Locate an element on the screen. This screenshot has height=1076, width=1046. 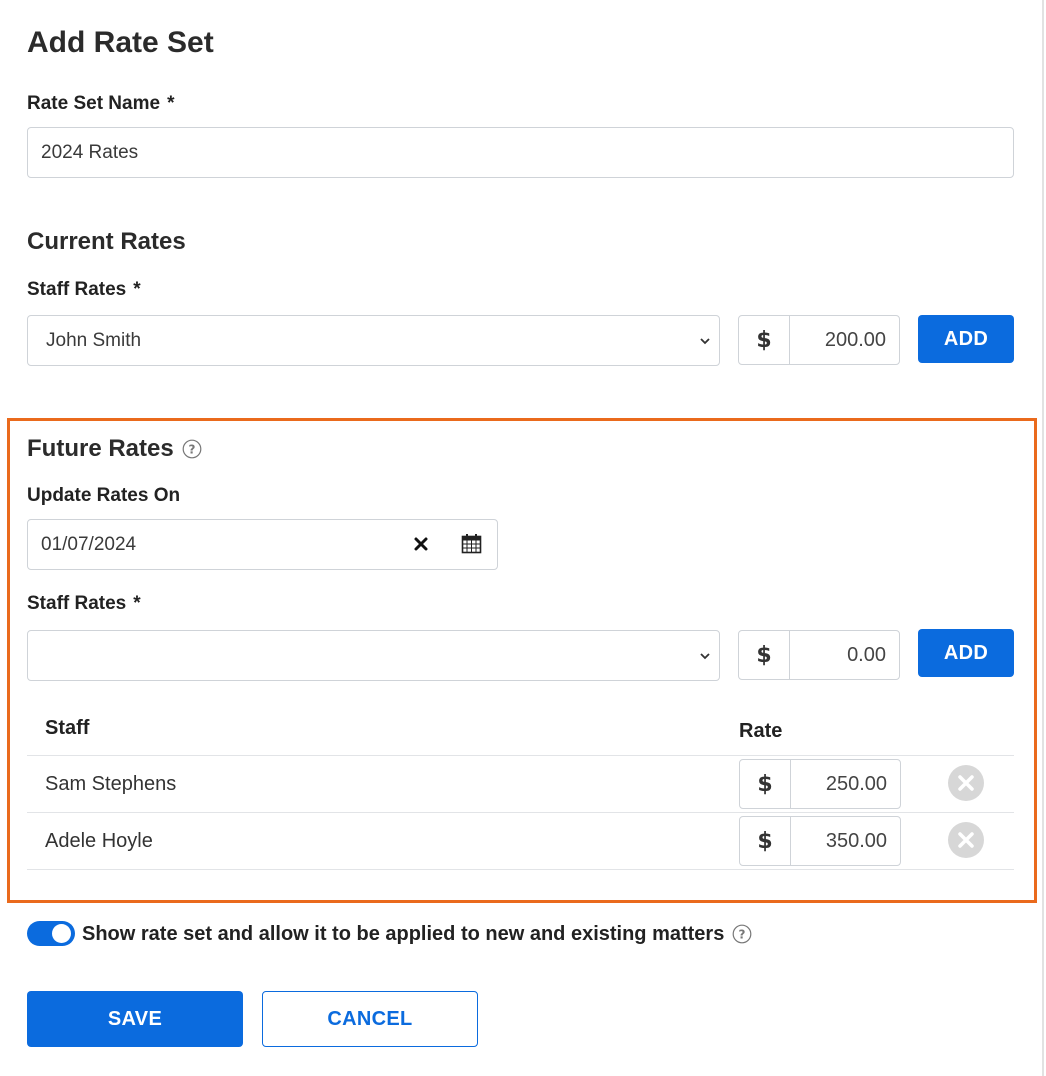
future-rates-heading-text: Future Rates is located at coordinates (100, 448).